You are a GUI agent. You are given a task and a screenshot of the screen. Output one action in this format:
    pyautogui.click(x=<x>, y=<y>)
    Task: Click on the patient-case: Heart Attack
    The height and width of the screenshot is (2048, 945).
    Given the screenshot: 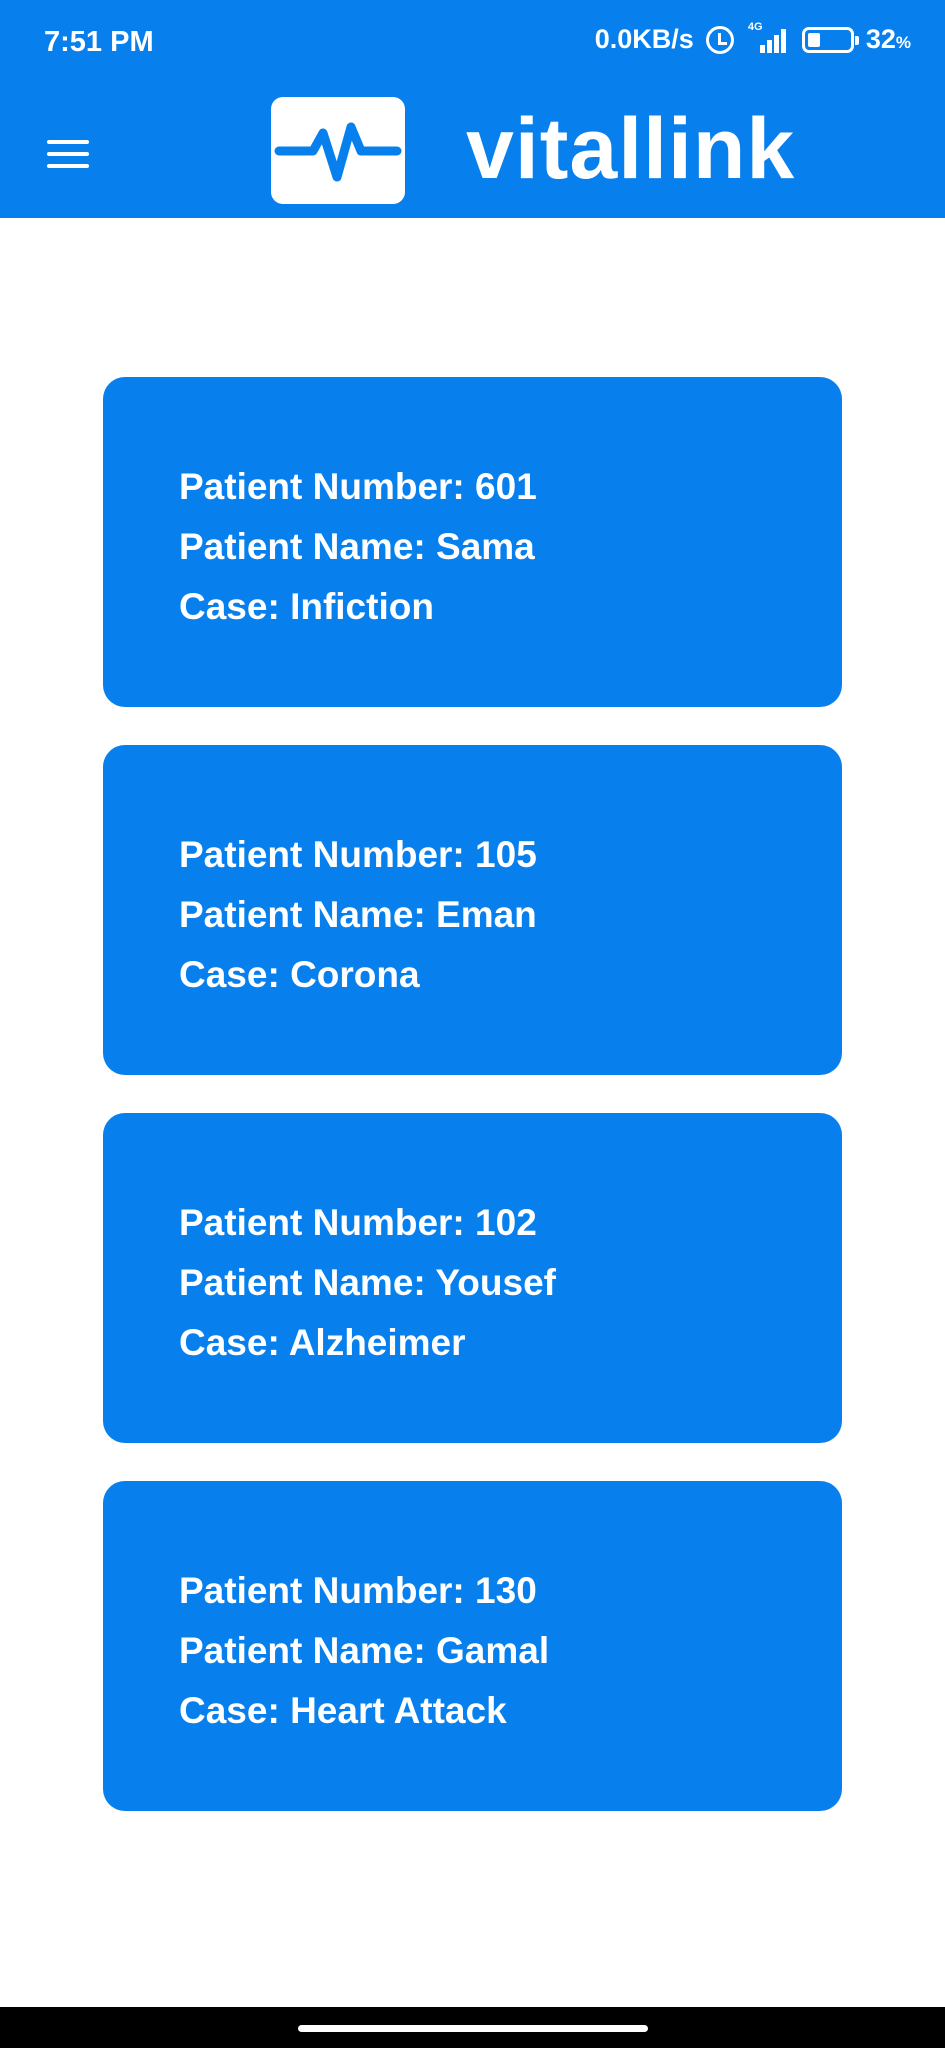 What is the action you would take?
    pyautogui.click(x=398, y=1710)
    